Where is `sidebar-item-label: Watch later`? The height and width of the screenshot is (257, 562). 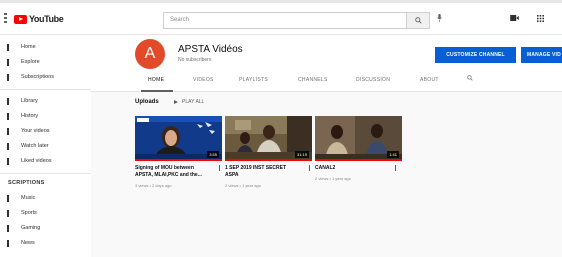
sidebar-item-label: Watch later is located at coordinates (35, 146).